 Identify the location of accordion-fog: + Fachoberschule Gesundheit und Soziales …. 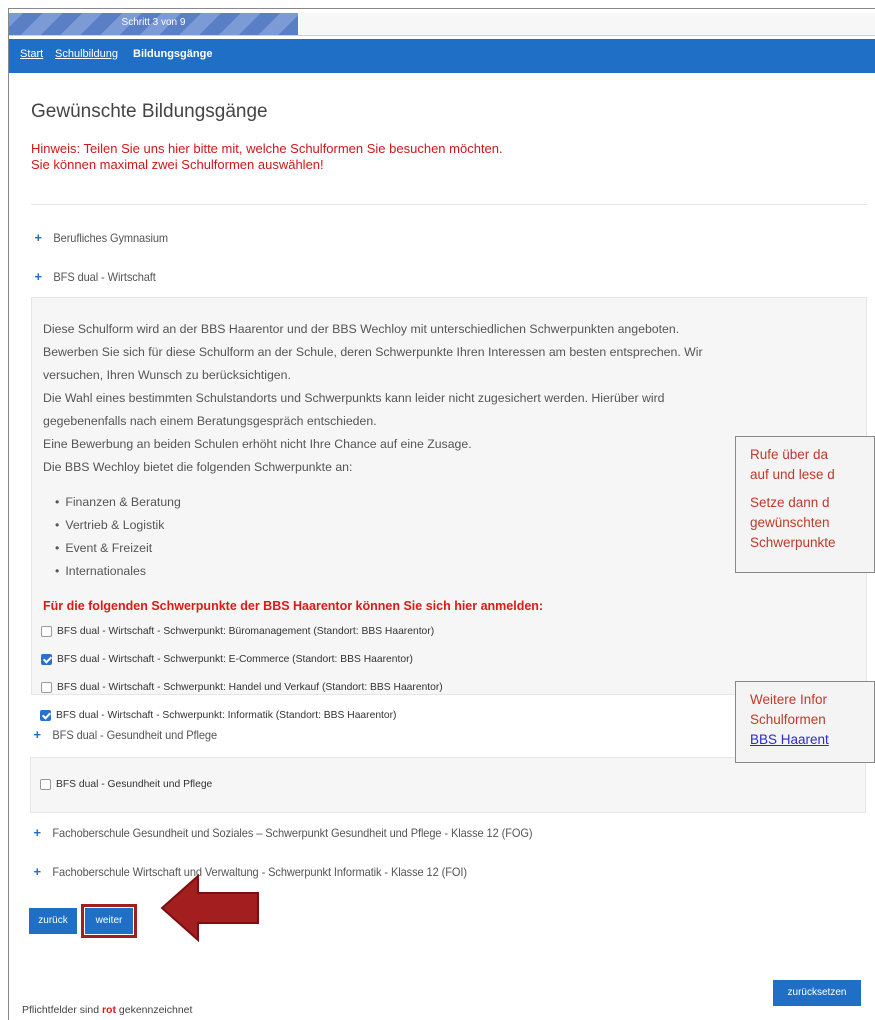
(283, 832).